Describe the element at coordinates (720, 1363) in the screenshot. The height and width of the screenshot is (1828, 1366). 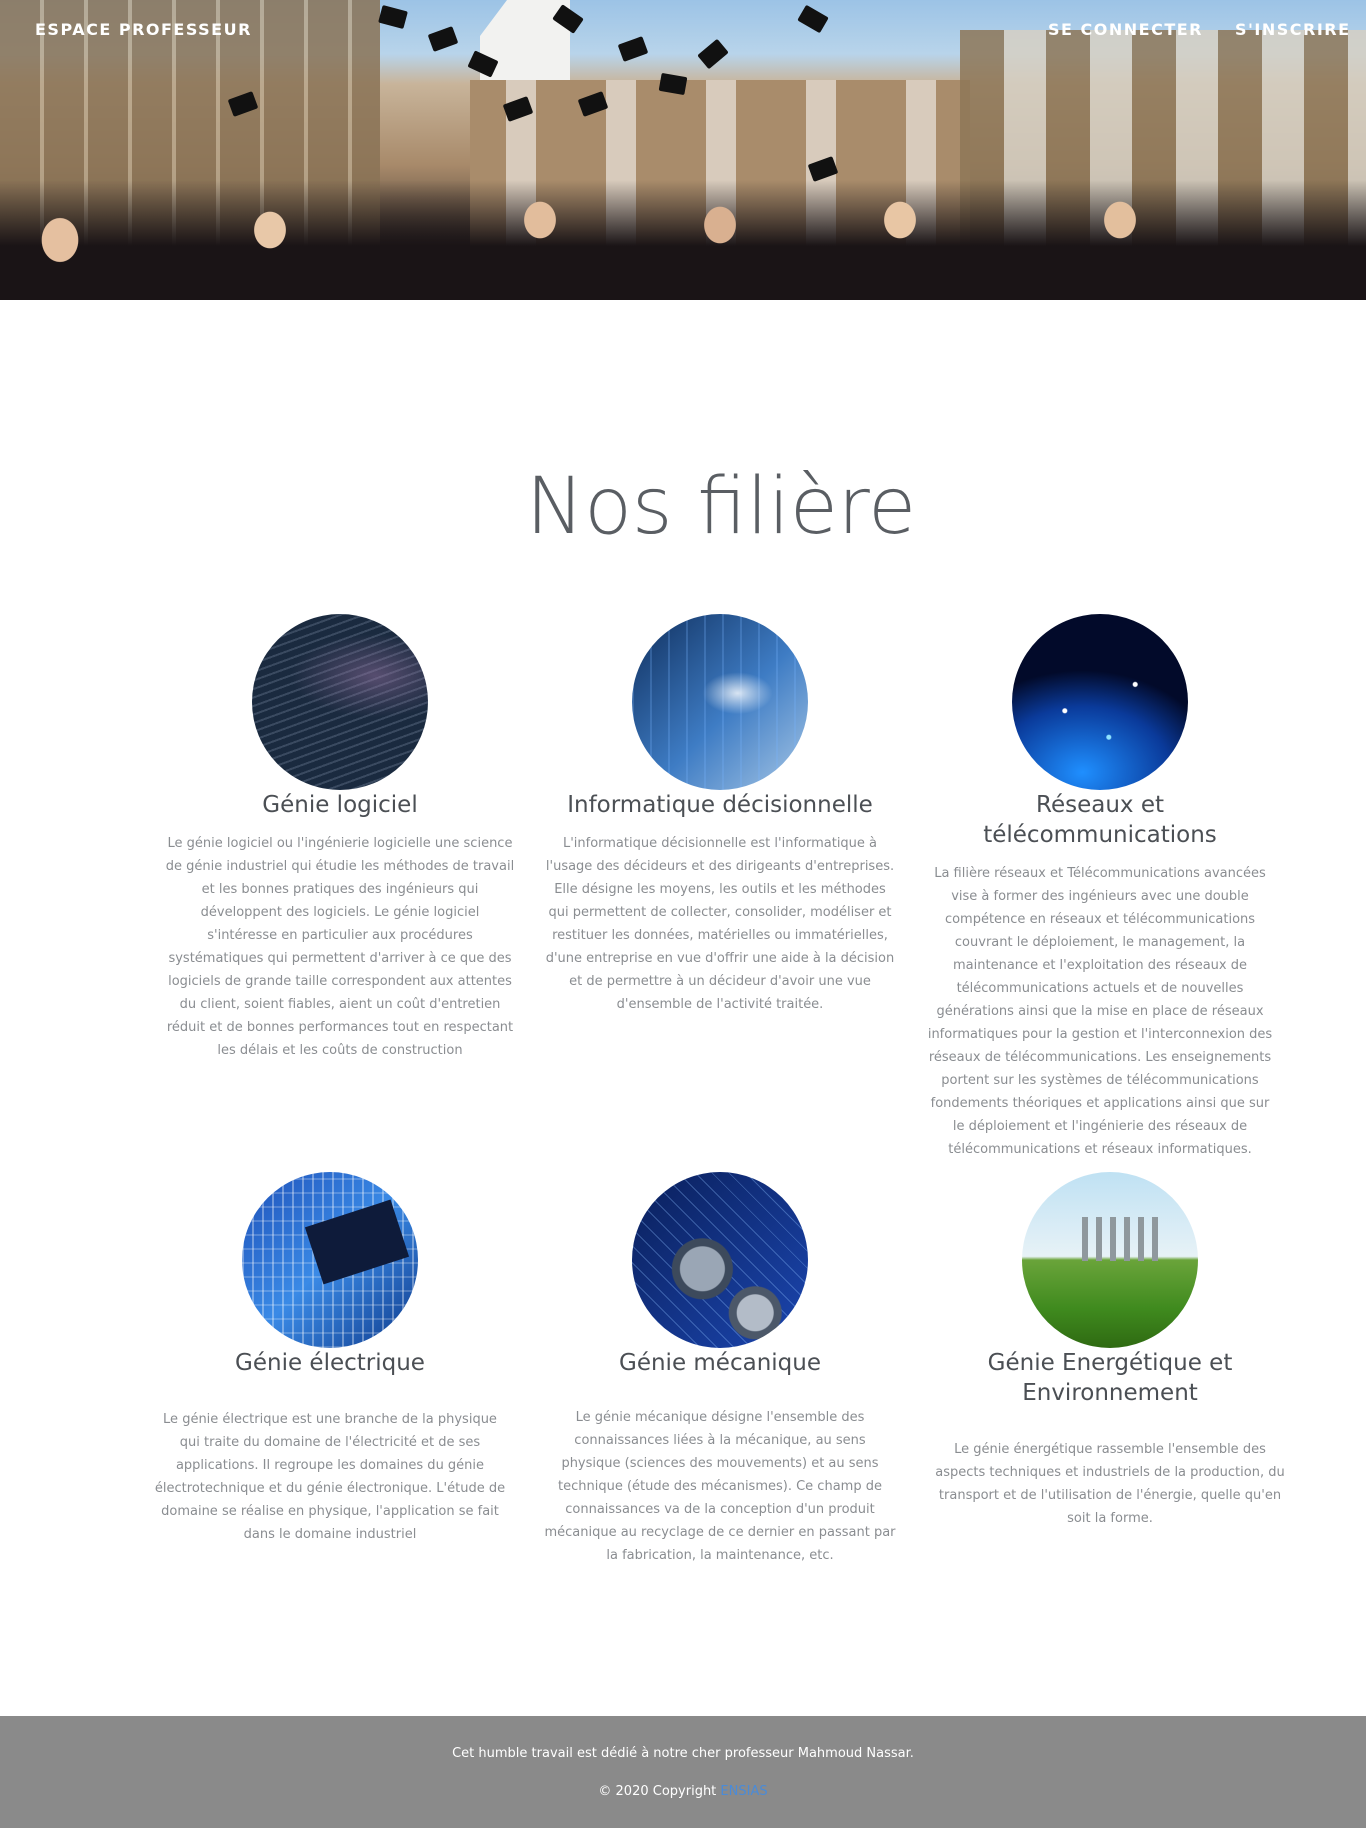
I see `program-title: Génie mécanique` at that location.